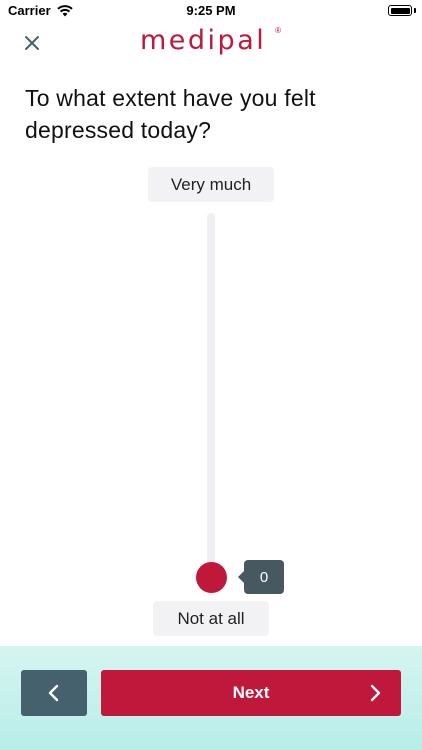  What do you see at coordinates (211, 577) in the screenshot?
I see `slider-thumb` at bounding box center [211, 577].